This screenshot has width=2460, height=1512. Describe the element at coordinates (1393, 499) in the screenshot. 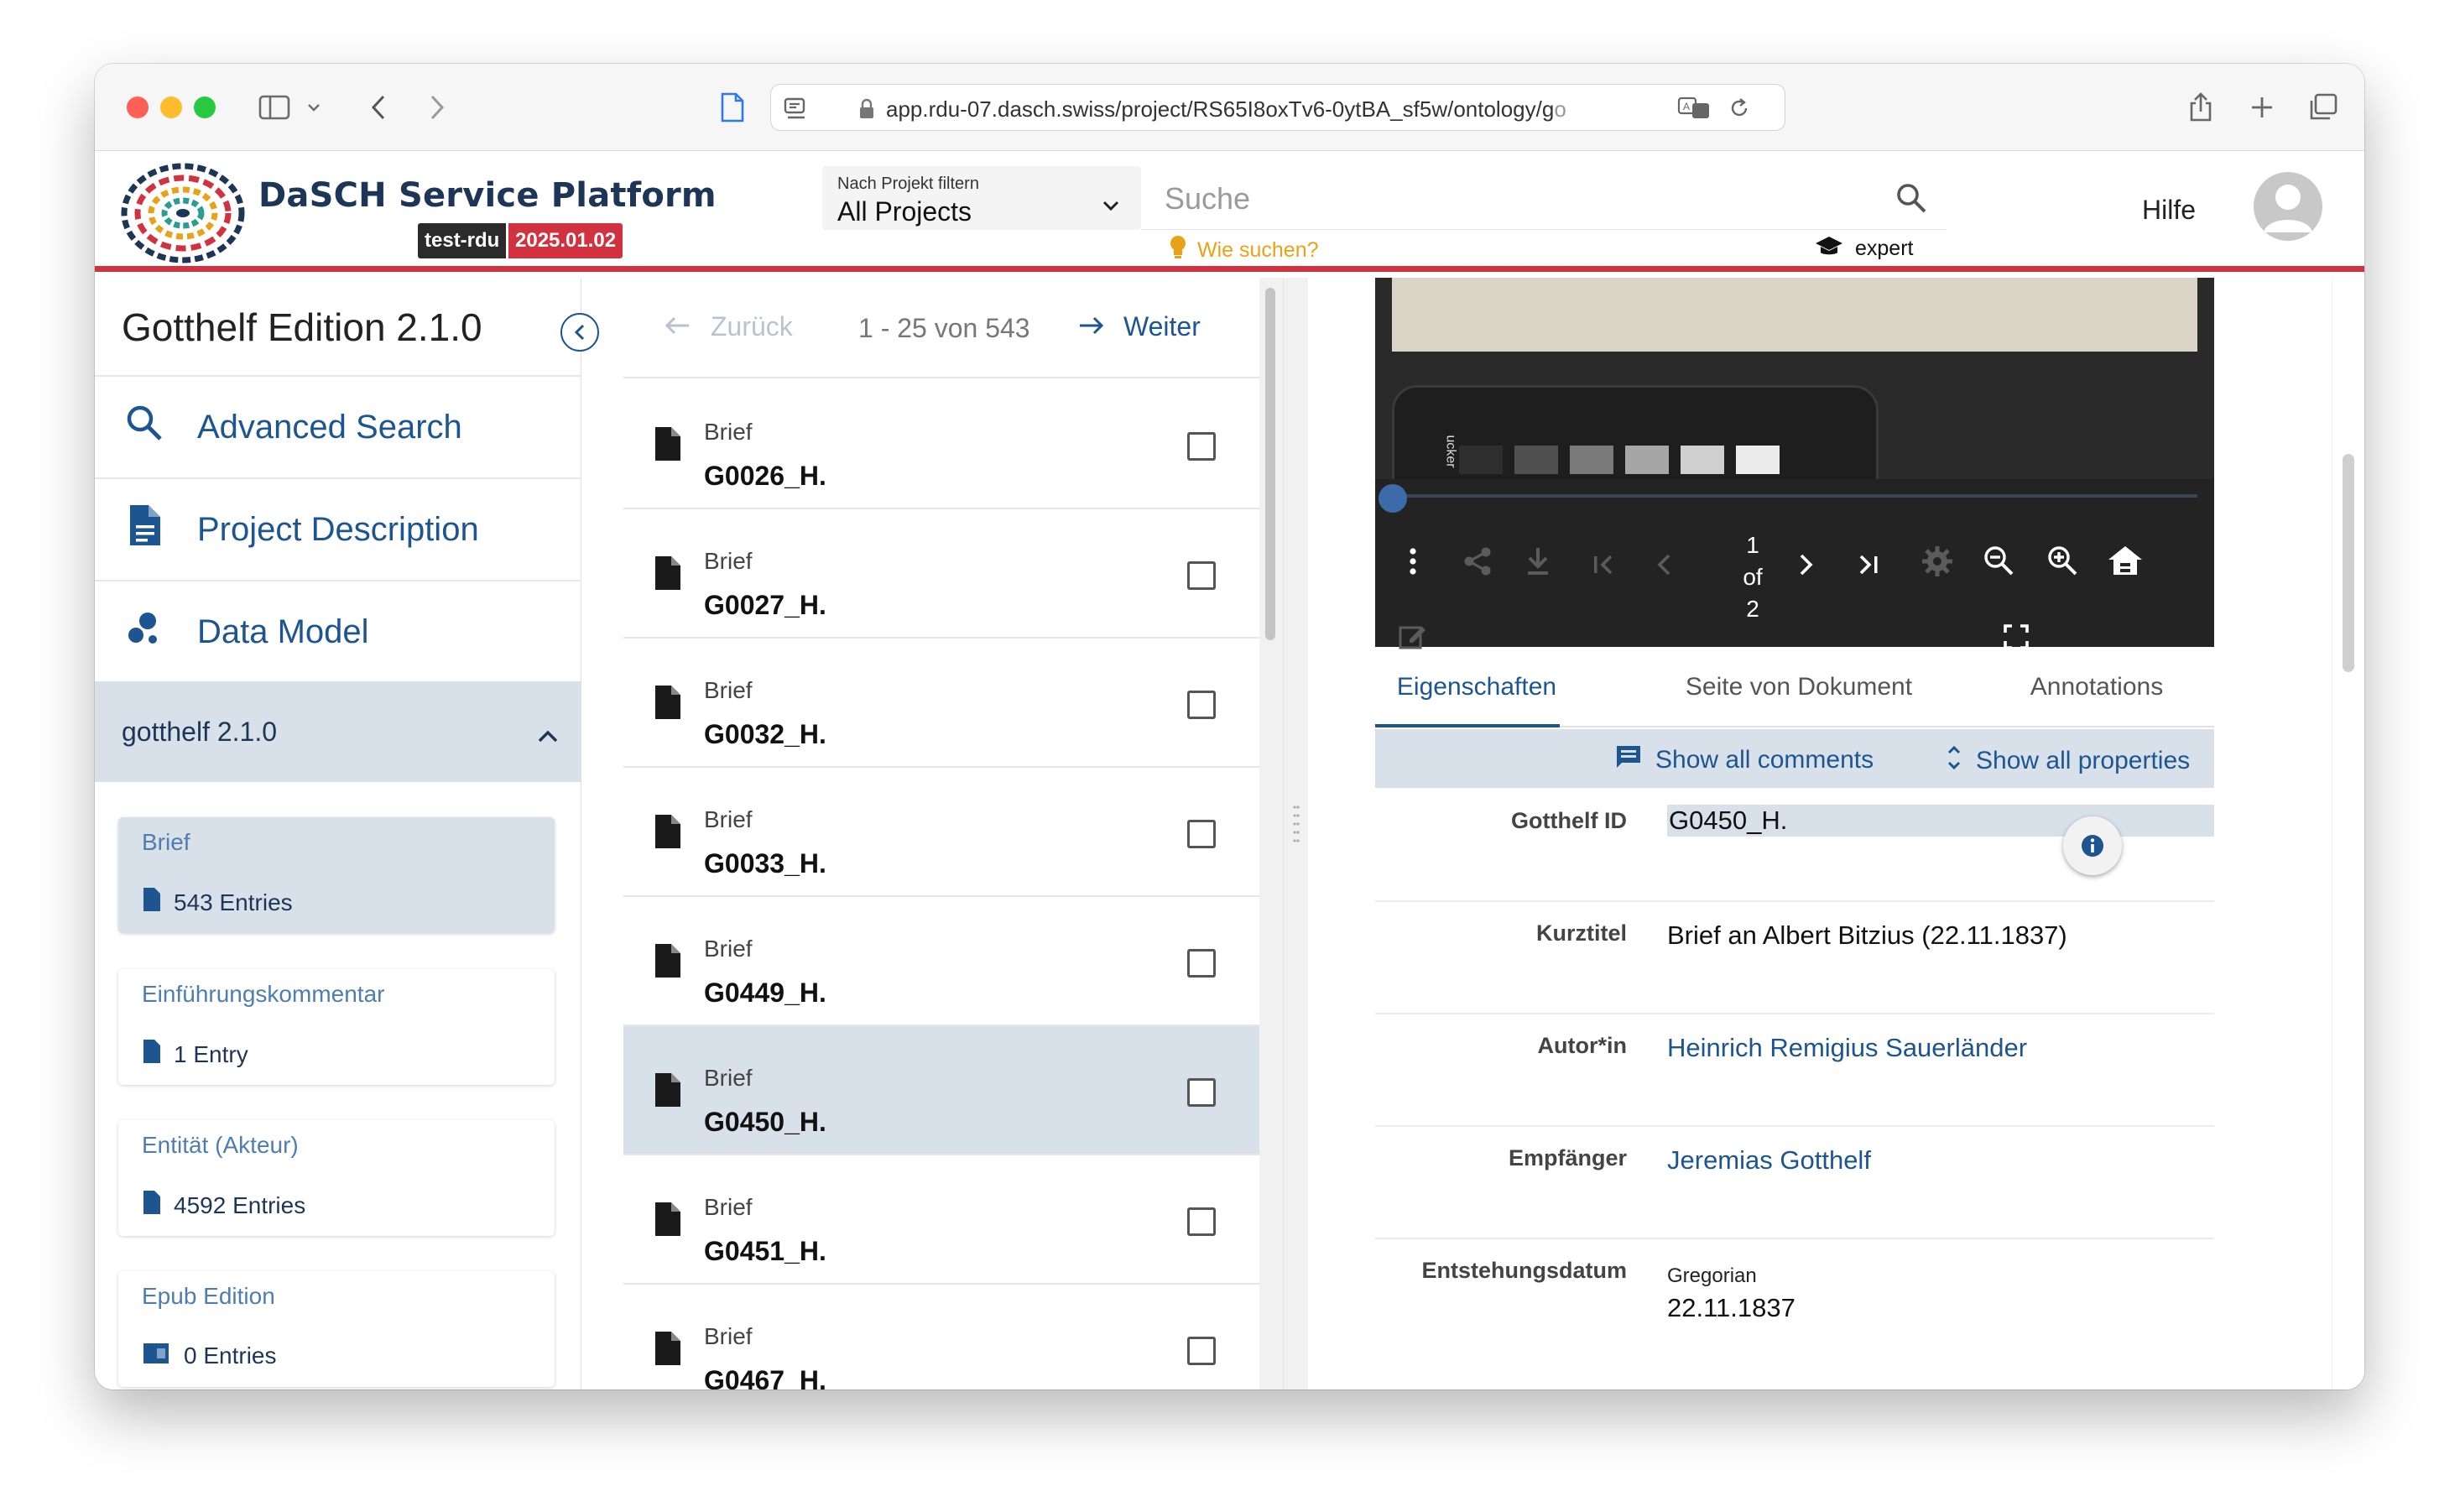

I see `slider-knob` at that location.